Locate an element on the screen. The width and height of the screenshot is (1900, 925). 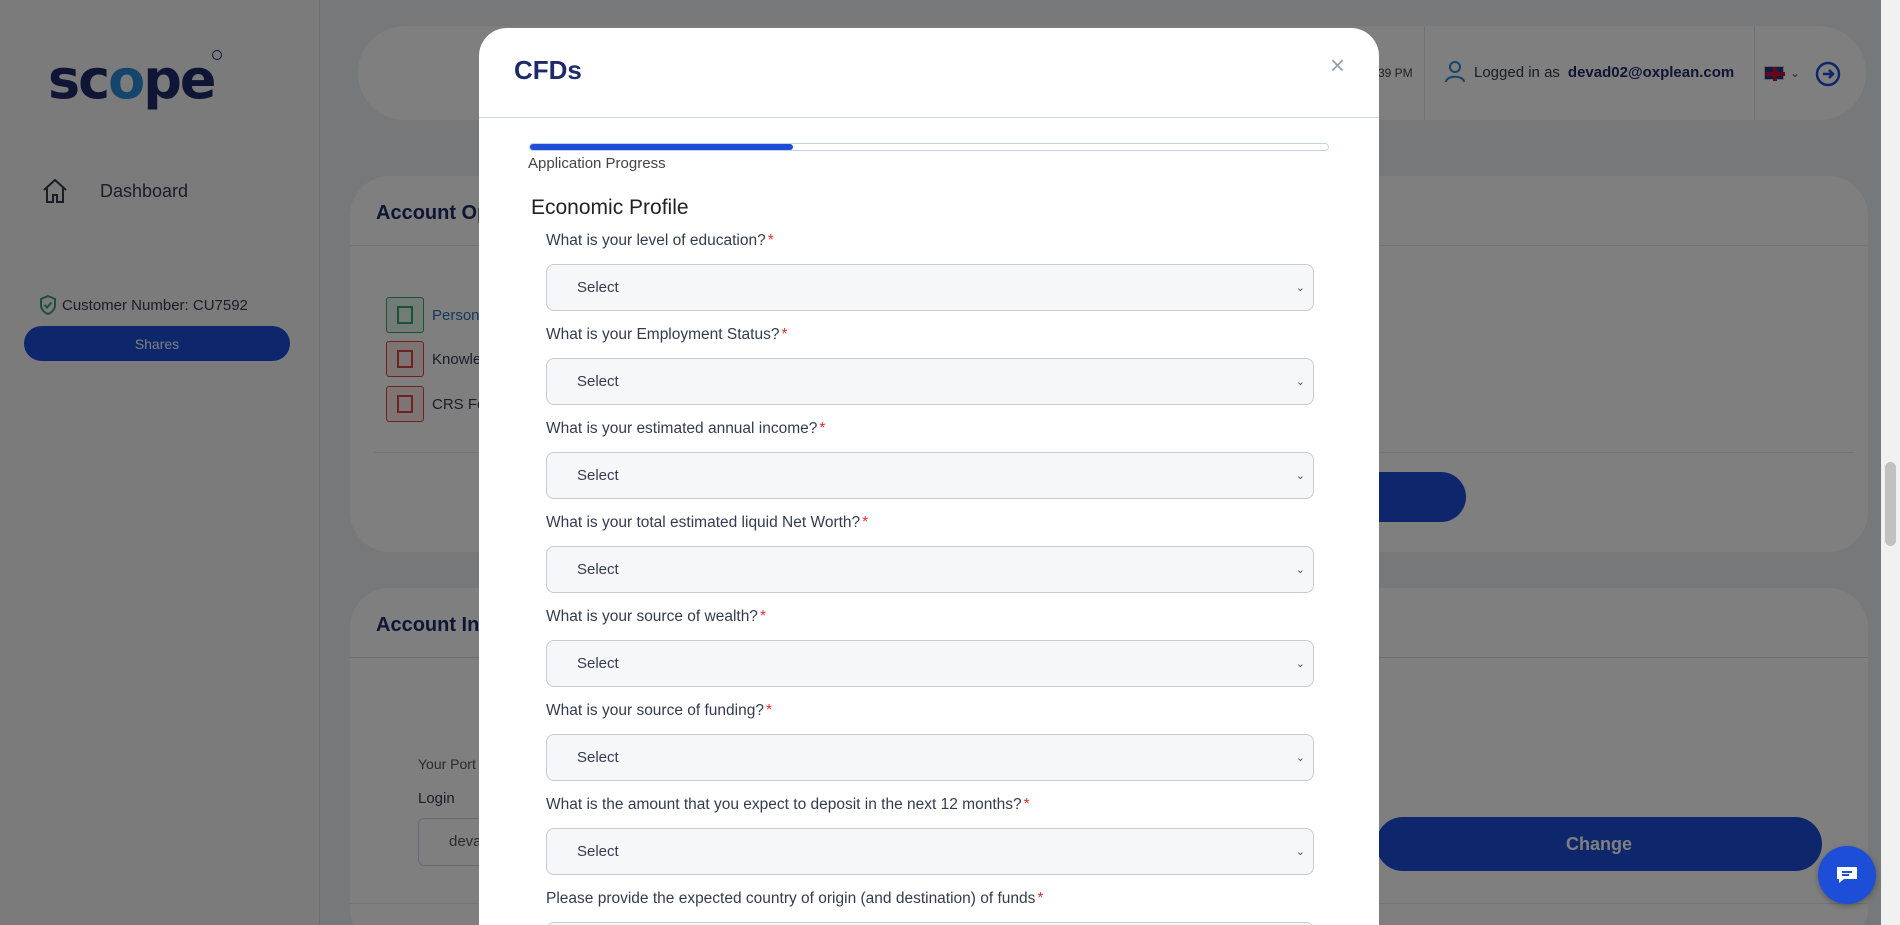
question-1: What is your level of education? * Select ⌄ is located at coordinates (931, 271).